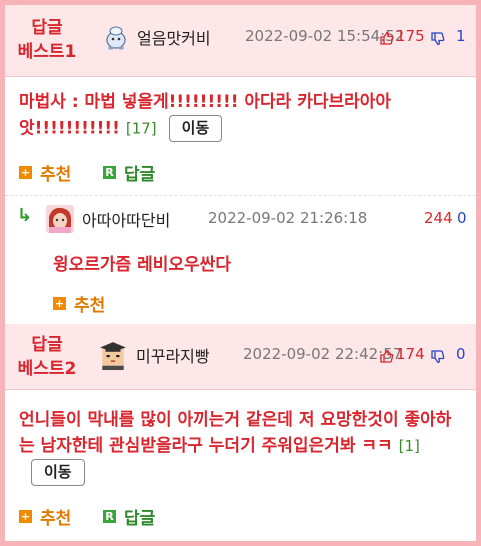 The image size is (481, 546). Describe the element at coordinates (25, 215) in the screenshot. I see `reply-arrow-icon: ↳` at that location.